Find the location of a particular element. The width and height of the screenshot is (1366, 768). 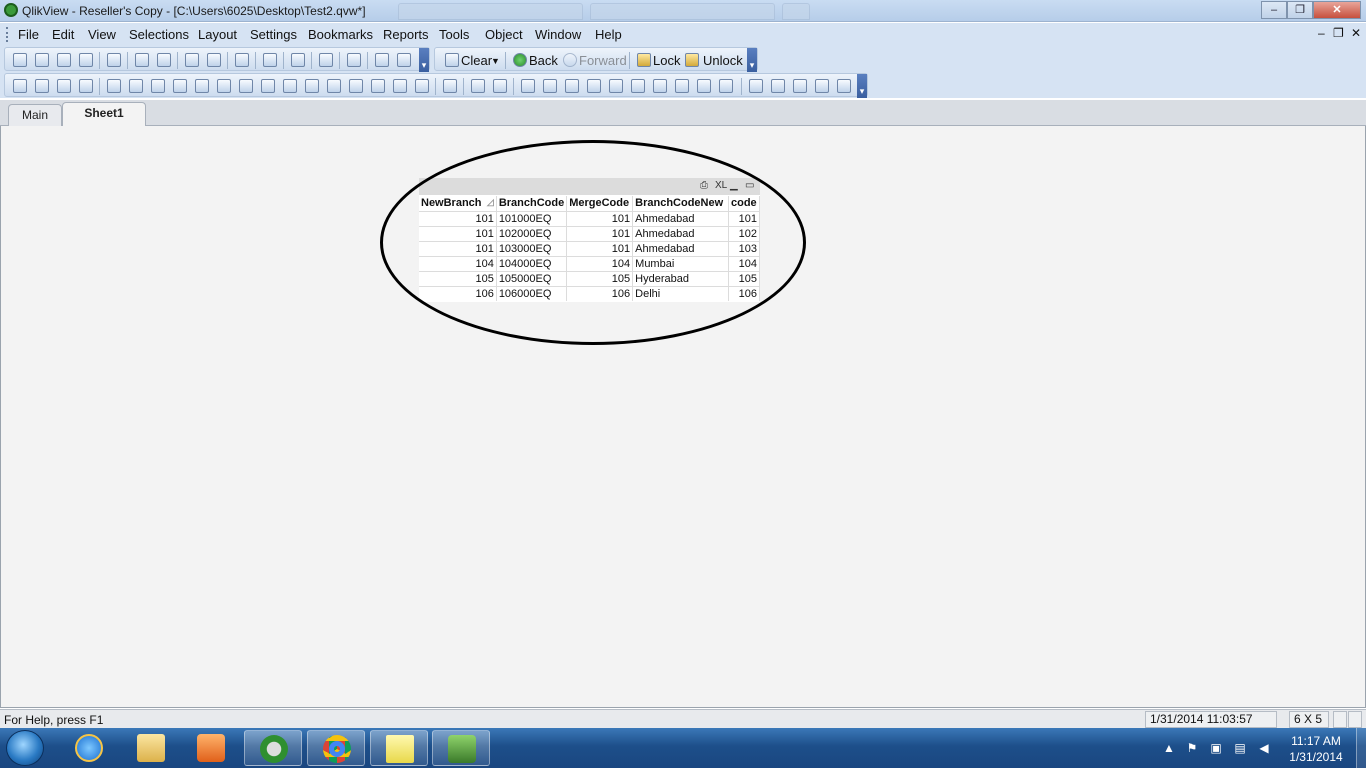

promote-sheet-icon is located at coordinates (42, 86).